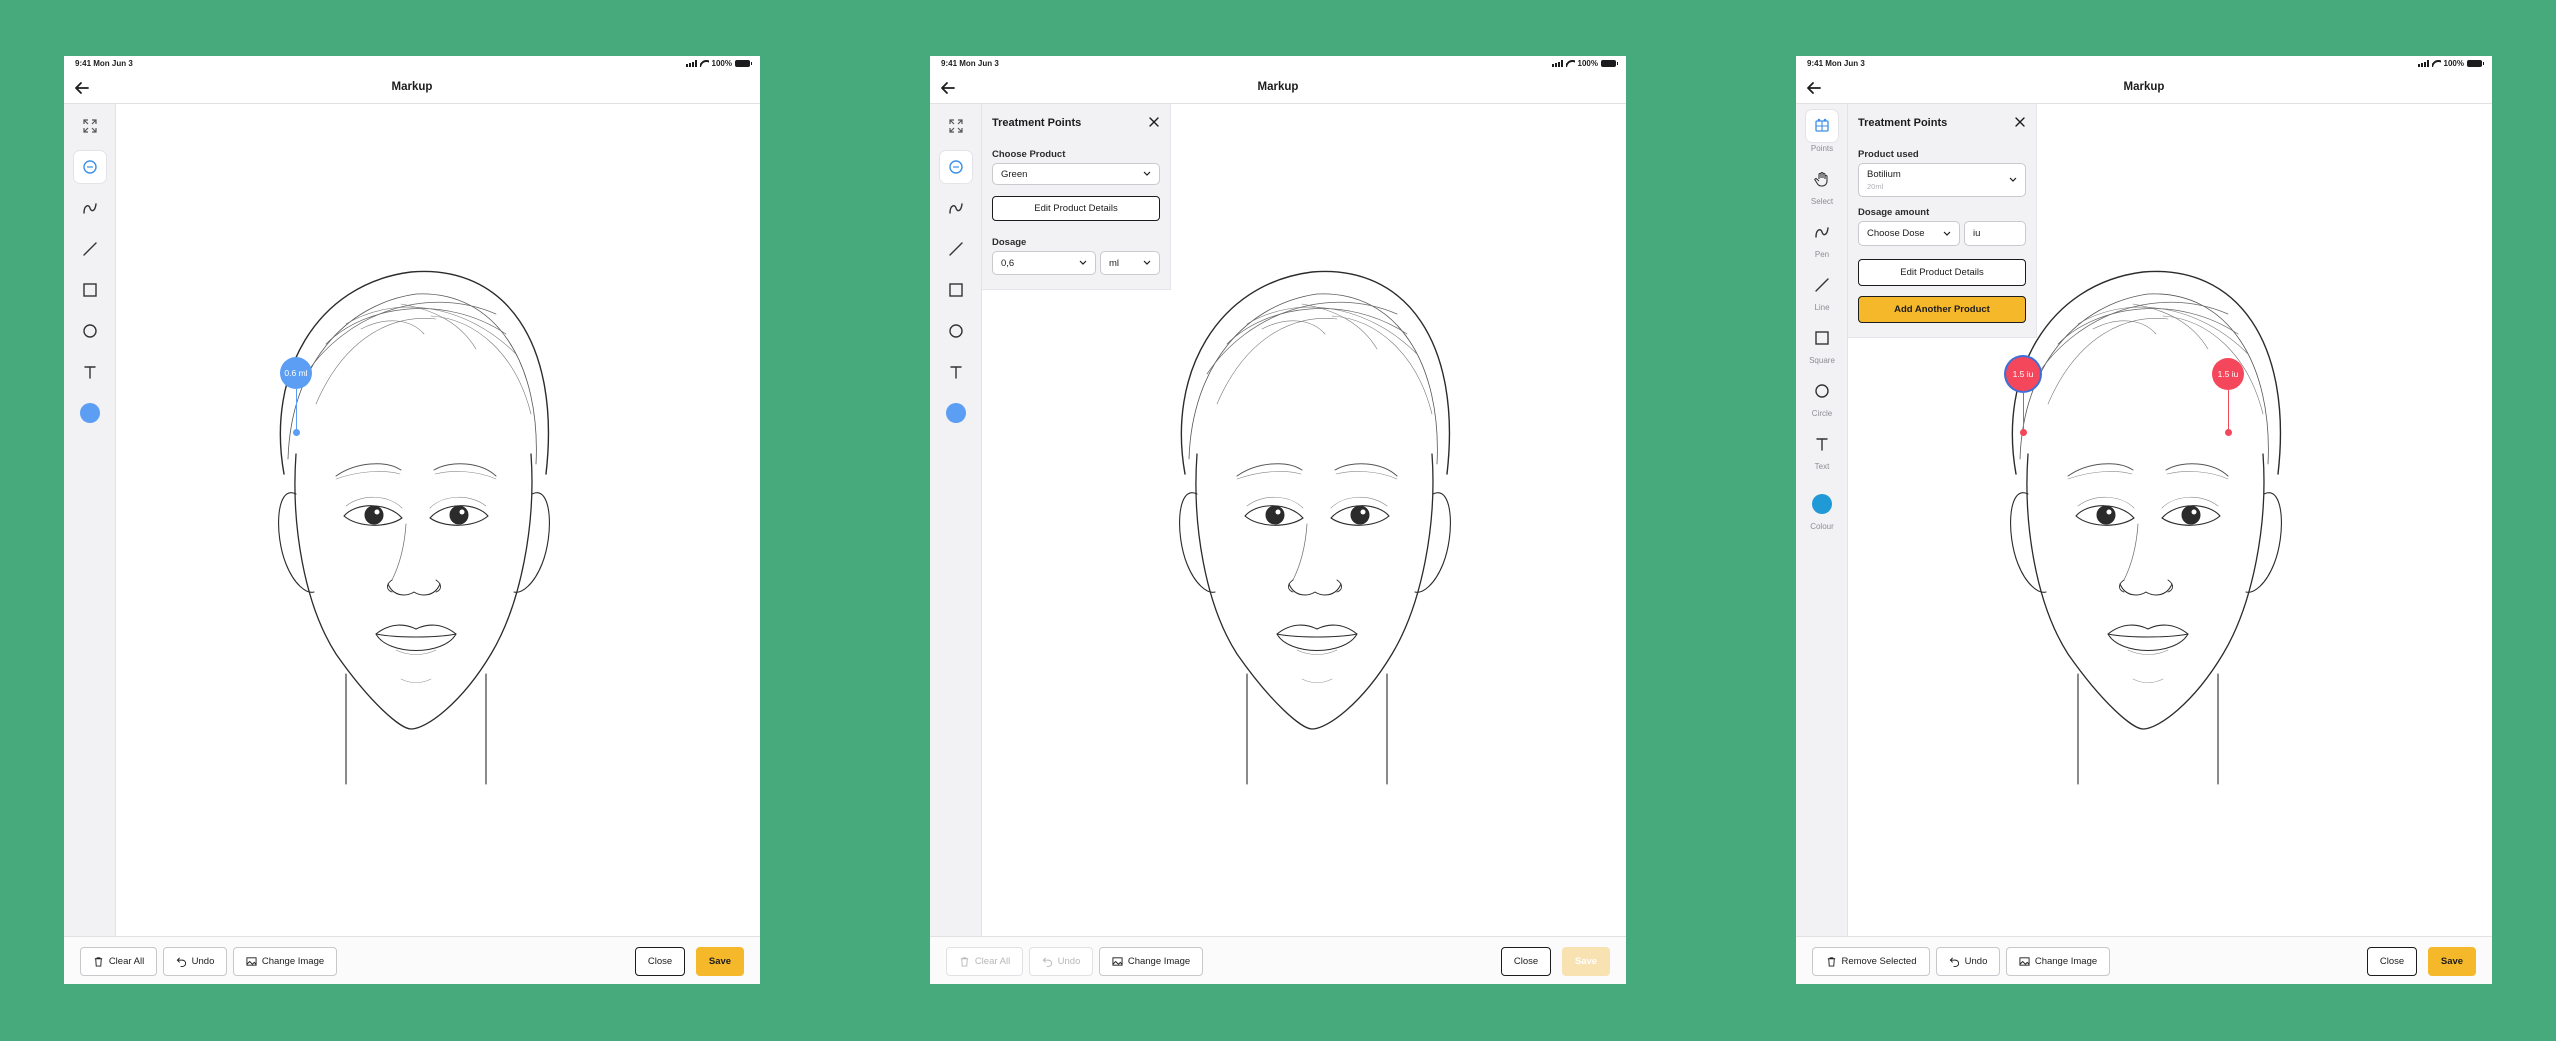  What do you see at coordinates (2228, 374) in the screenshot?
I see `treatment-point-marker: 1.5 iu` at bounding box center [2228, 374].